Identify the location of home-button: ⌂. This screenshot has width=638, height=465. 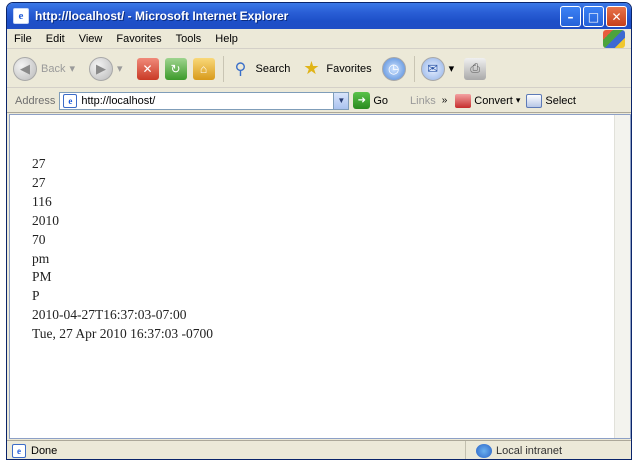
(203, 68).